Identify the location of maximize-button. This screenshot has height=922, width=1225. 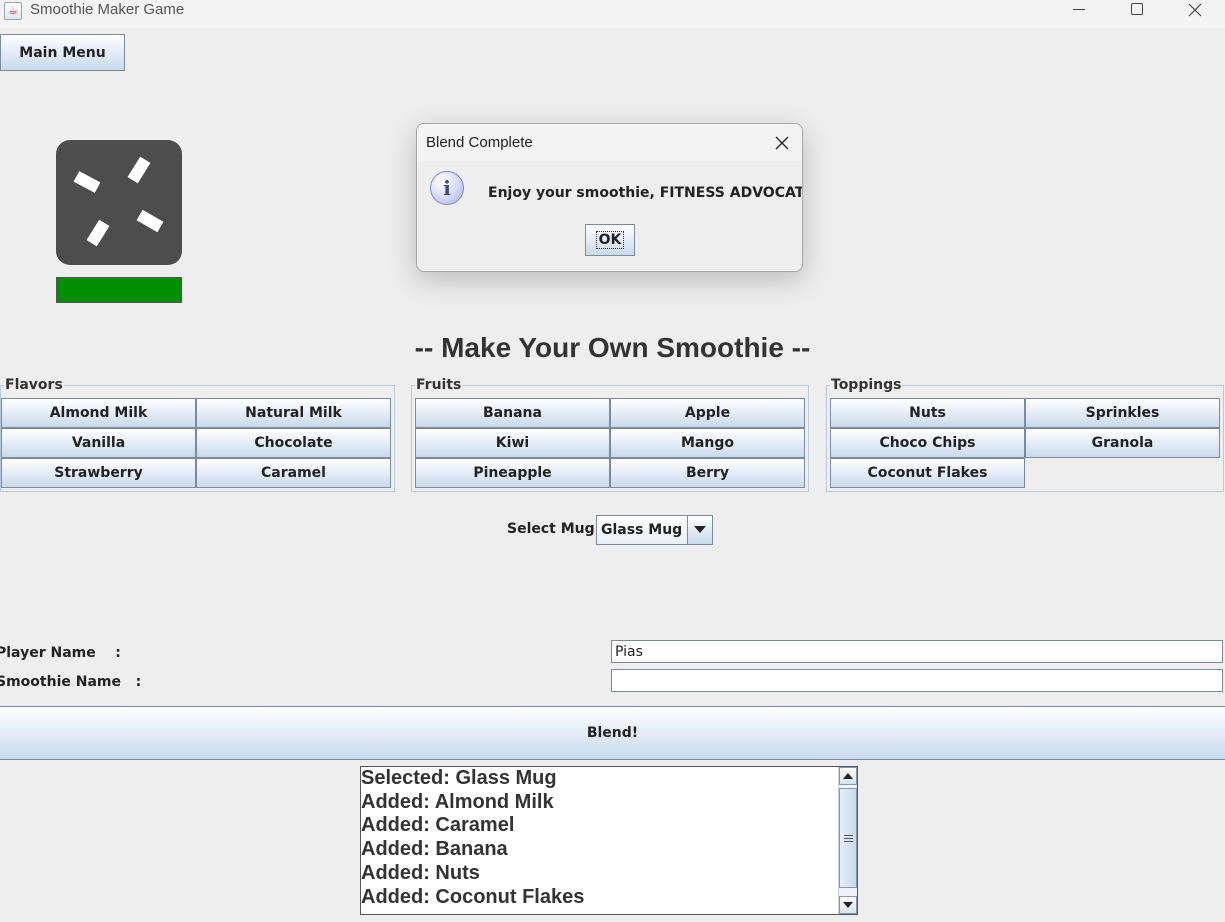
(1137, 12).